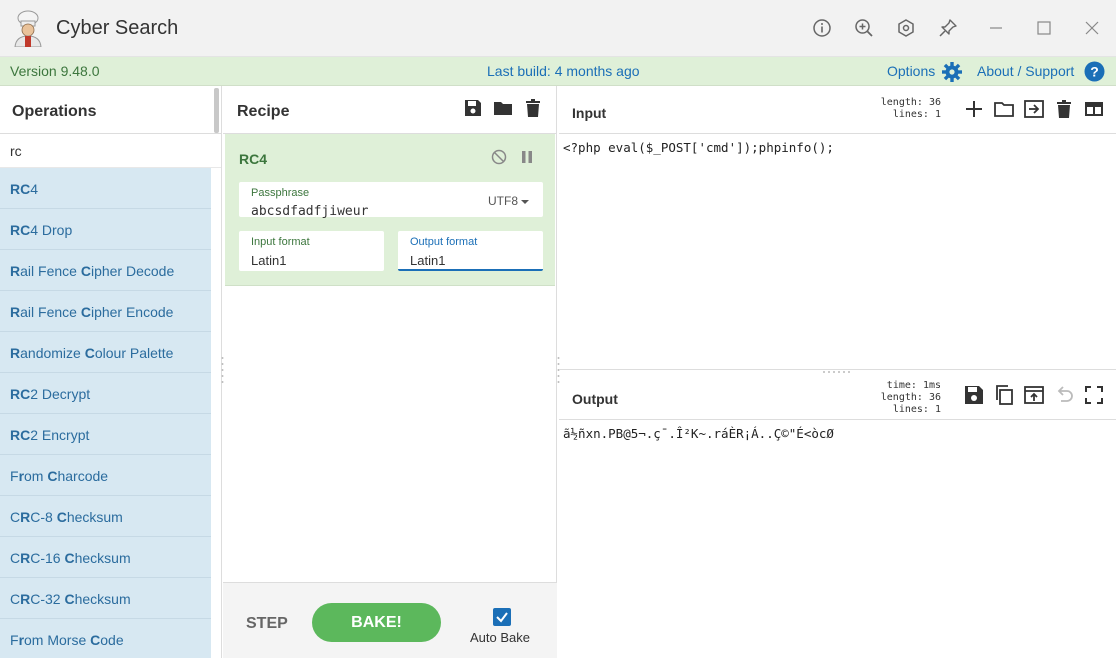 The image size is (1116, 658). Describe the element at coordinates (105, 229) in the screenshot. I see `operation-item: RC4 Drop` at that location.